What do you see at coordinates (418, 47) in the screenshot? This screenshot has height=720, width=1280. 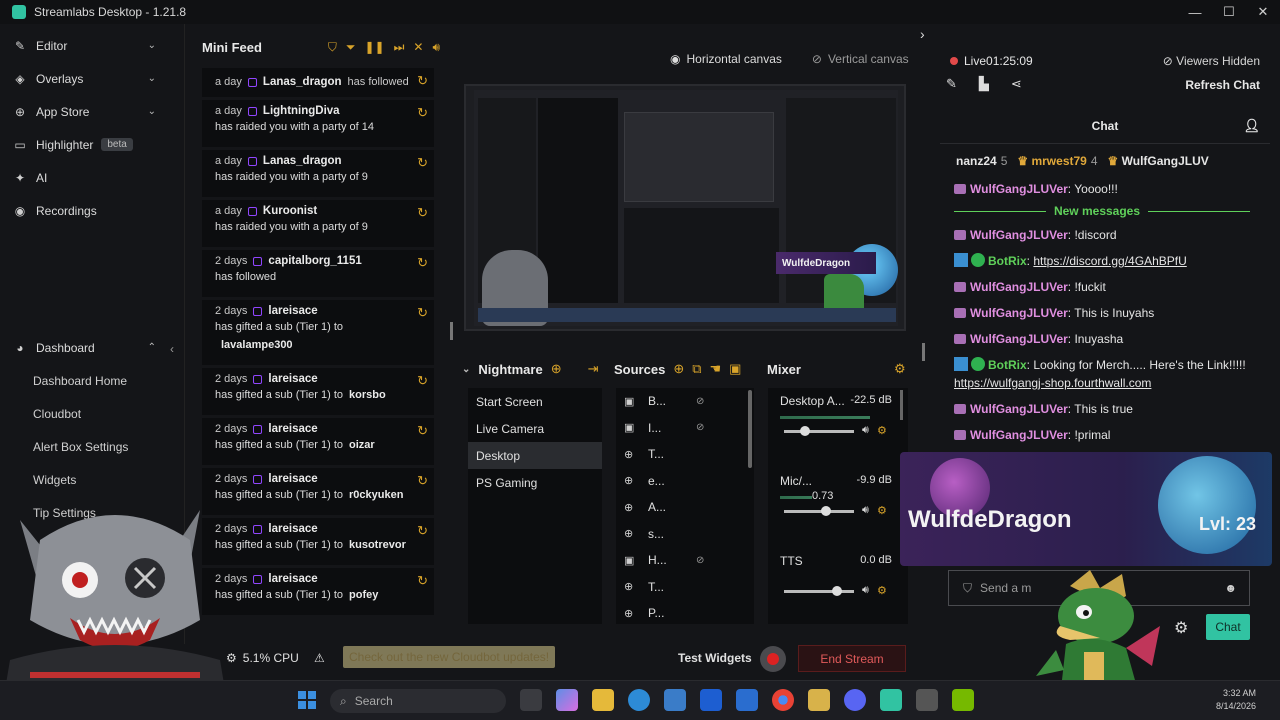 I see `mute-alerts-icon: ✕` at bounding box center [418, 47].